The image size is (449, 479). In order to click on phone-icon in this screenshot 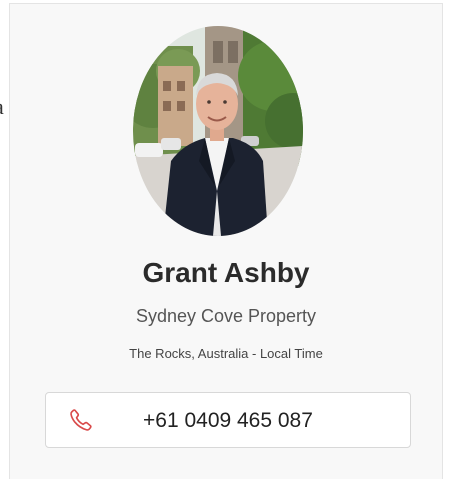, I will do `click(81, 420)`.